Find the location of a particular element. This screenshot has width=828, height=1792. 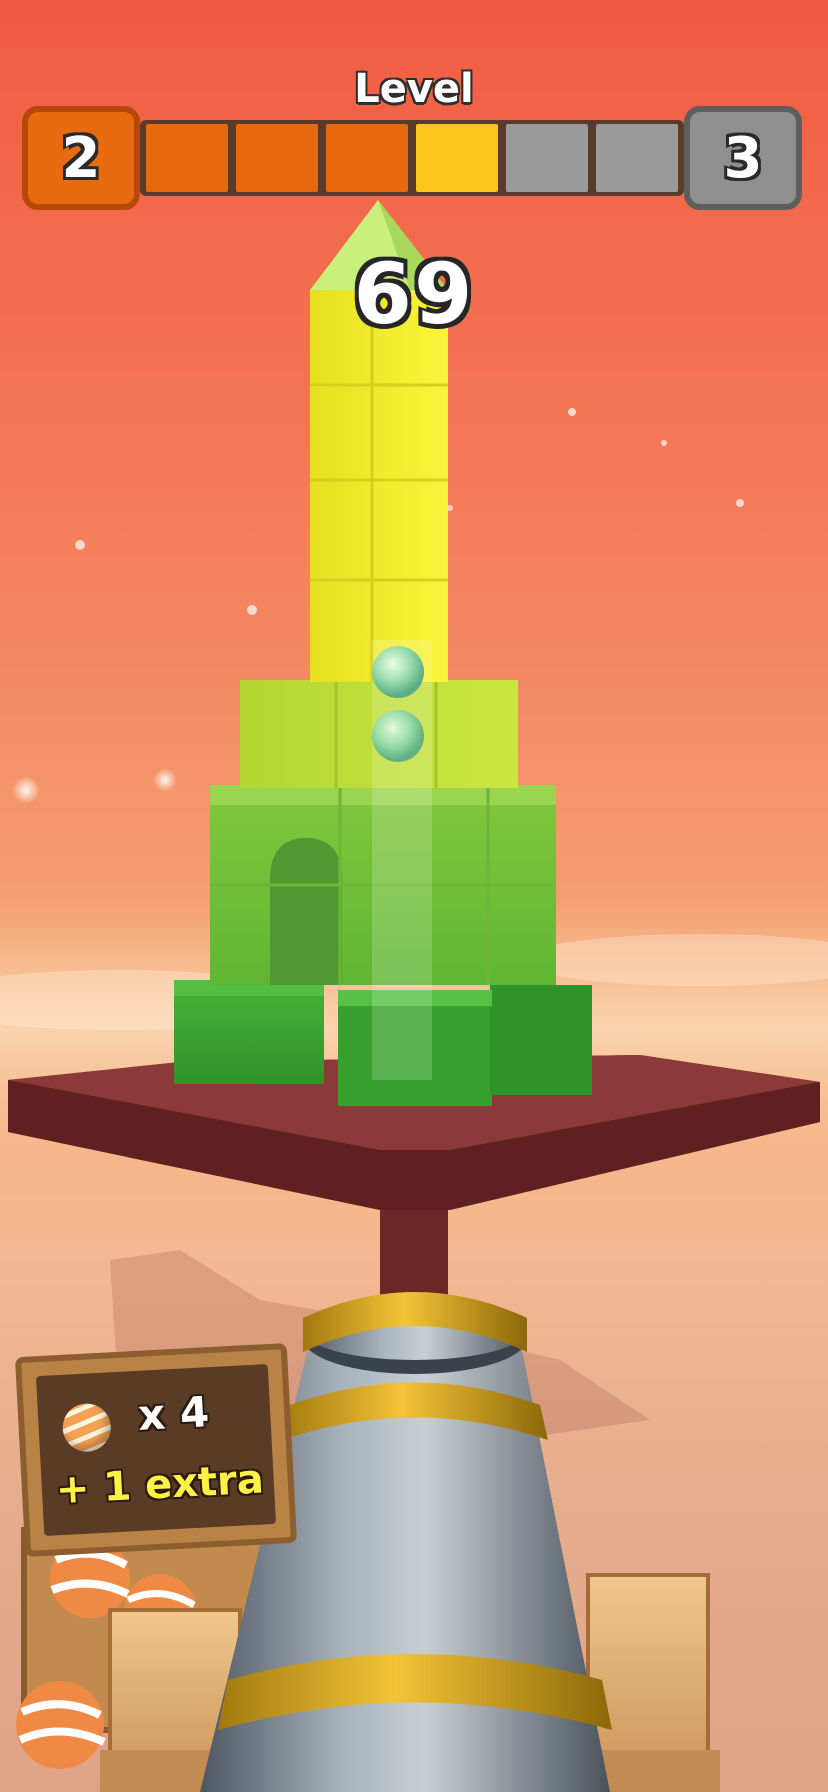

current-level-badge: 2 is located at coordinates (81, 158).